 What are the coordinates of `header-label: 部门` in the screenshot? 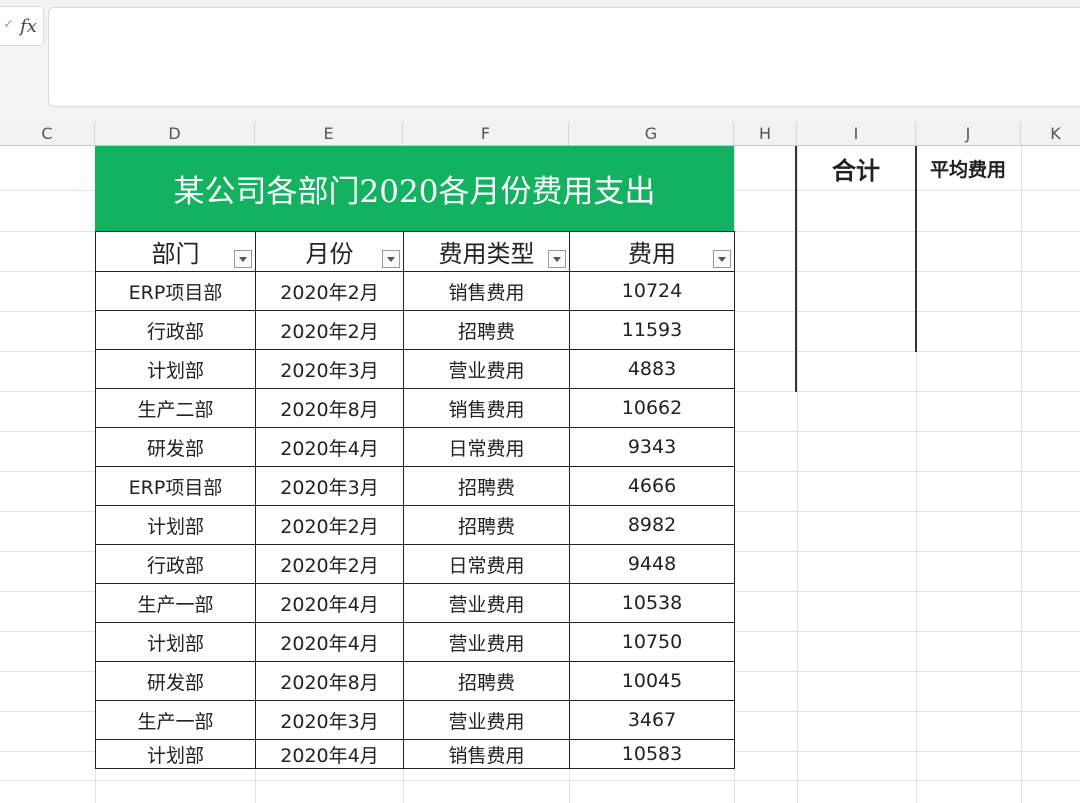 It's located at (175, 254).